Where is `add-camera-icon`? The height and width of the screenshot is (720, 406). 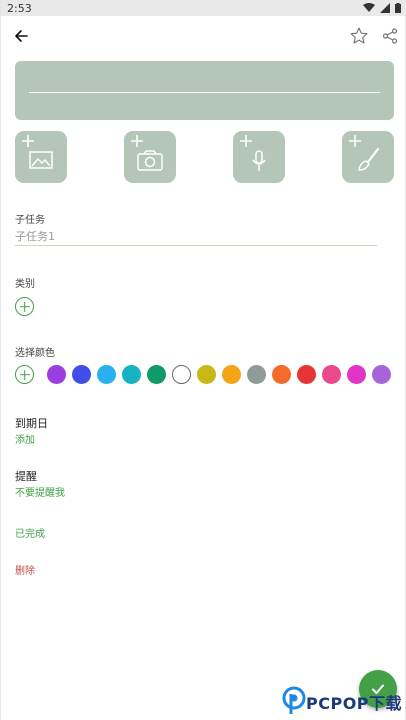 add-camera-icon is located at coordinates (147, 153).